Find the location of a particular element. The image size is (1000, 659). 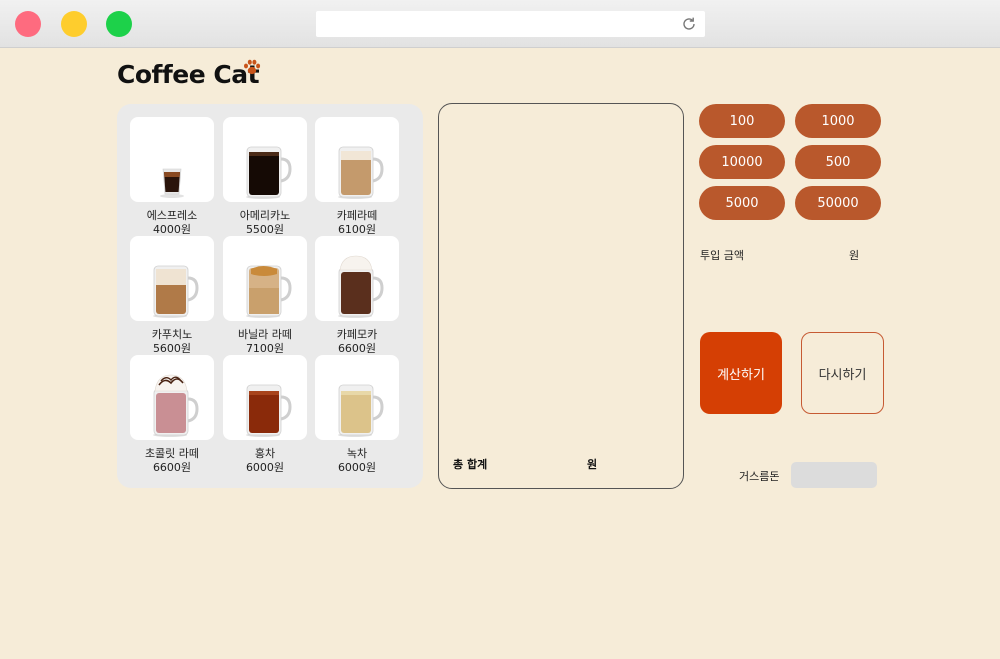

menu-item-name: 에스프레소 is located at coordinates (172, 215).